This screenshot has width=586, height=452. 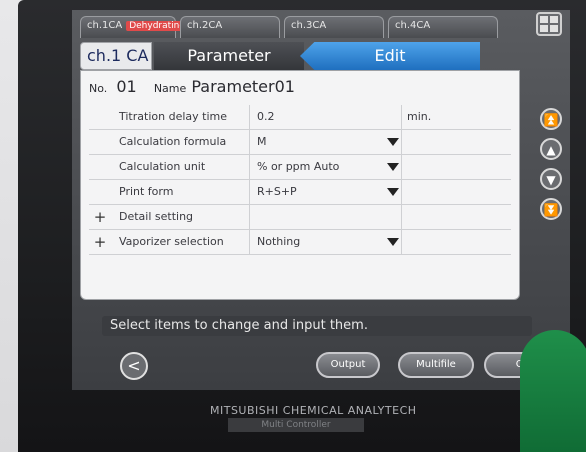 I want to click on tab-ch1: ch.1CA Dehydrating, so click(x=134, y=27).